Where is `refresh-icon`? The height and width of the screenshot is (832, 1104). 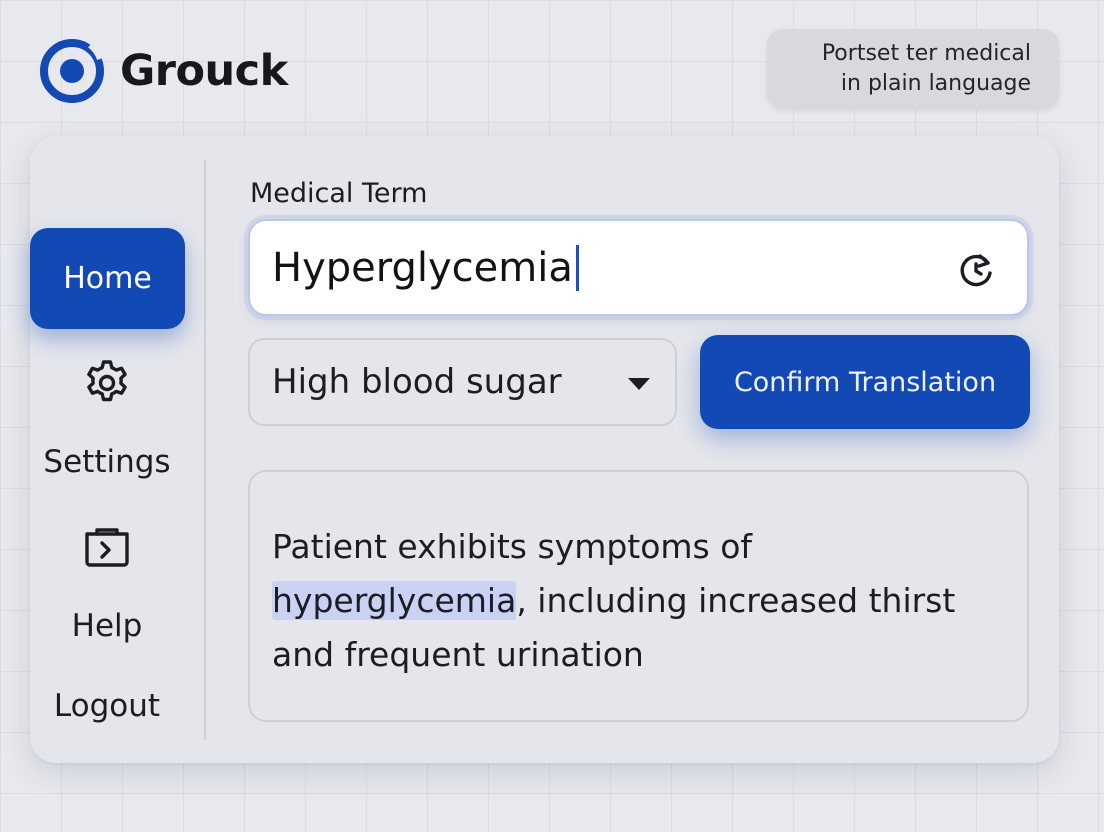 refresh-icon is located at coordinates (976, 270).